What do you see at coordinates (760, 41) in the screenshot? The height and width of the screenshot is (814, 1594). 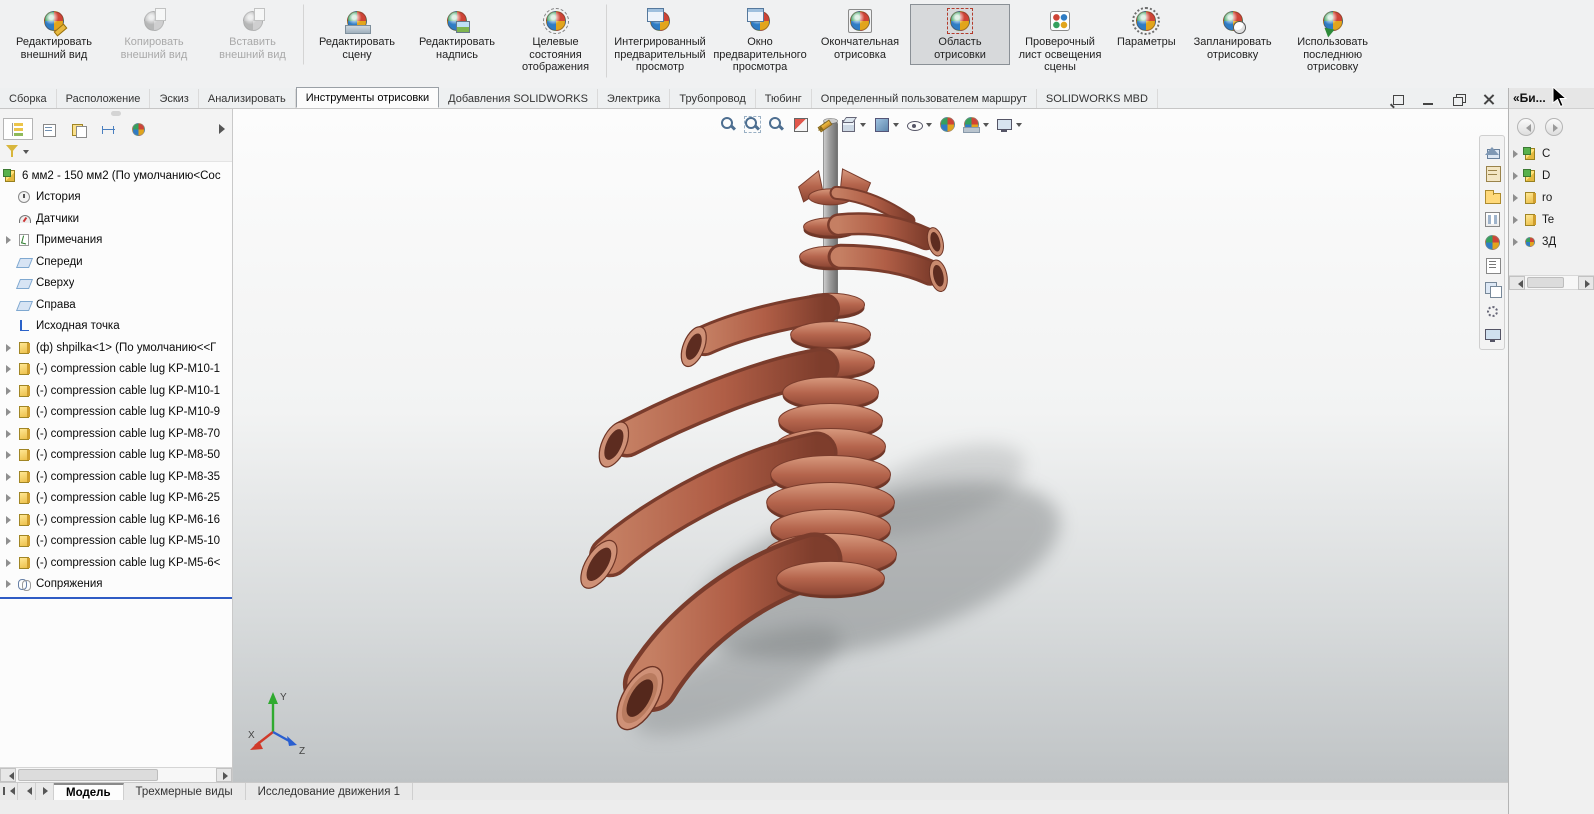 I see `ribbon-button: Окно предварительного просмотра` at bounding box center [760, 41].